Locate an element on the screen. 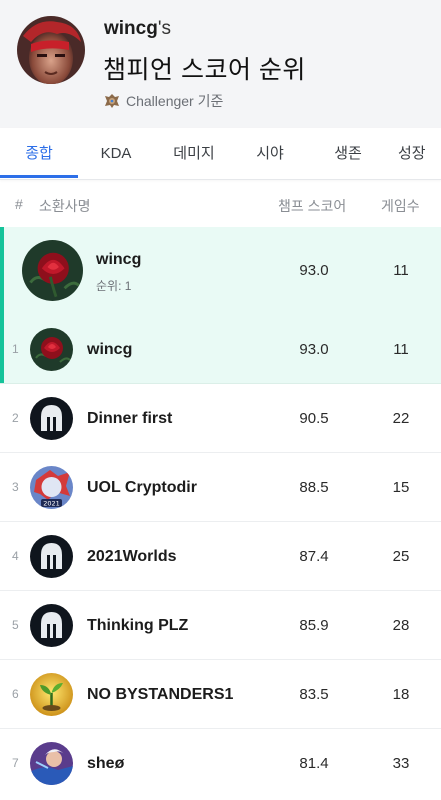  row-summoner-name: UOL Cryptodir is located at coordinates (142, 487).